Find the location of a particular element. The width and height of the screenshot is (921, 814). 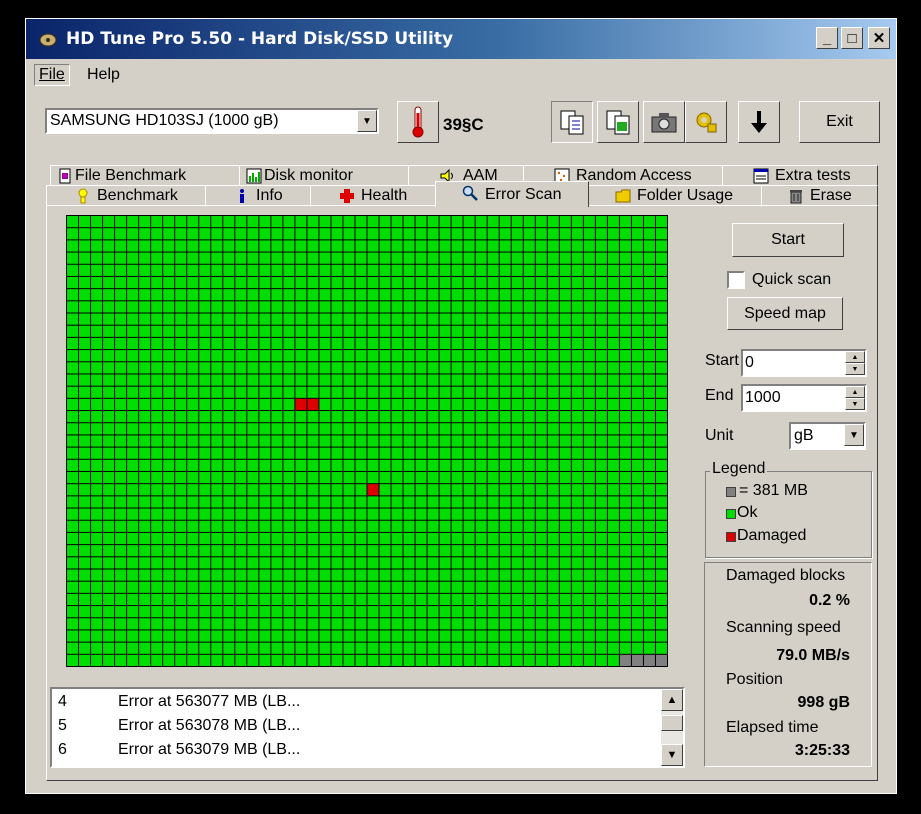

maximize-button: □ is located at coordinates (852, 38).